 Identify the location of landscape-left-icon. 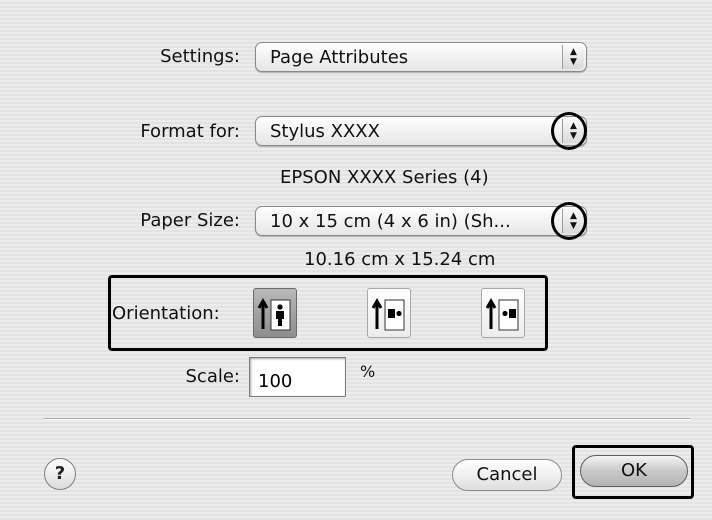
(388, 314).